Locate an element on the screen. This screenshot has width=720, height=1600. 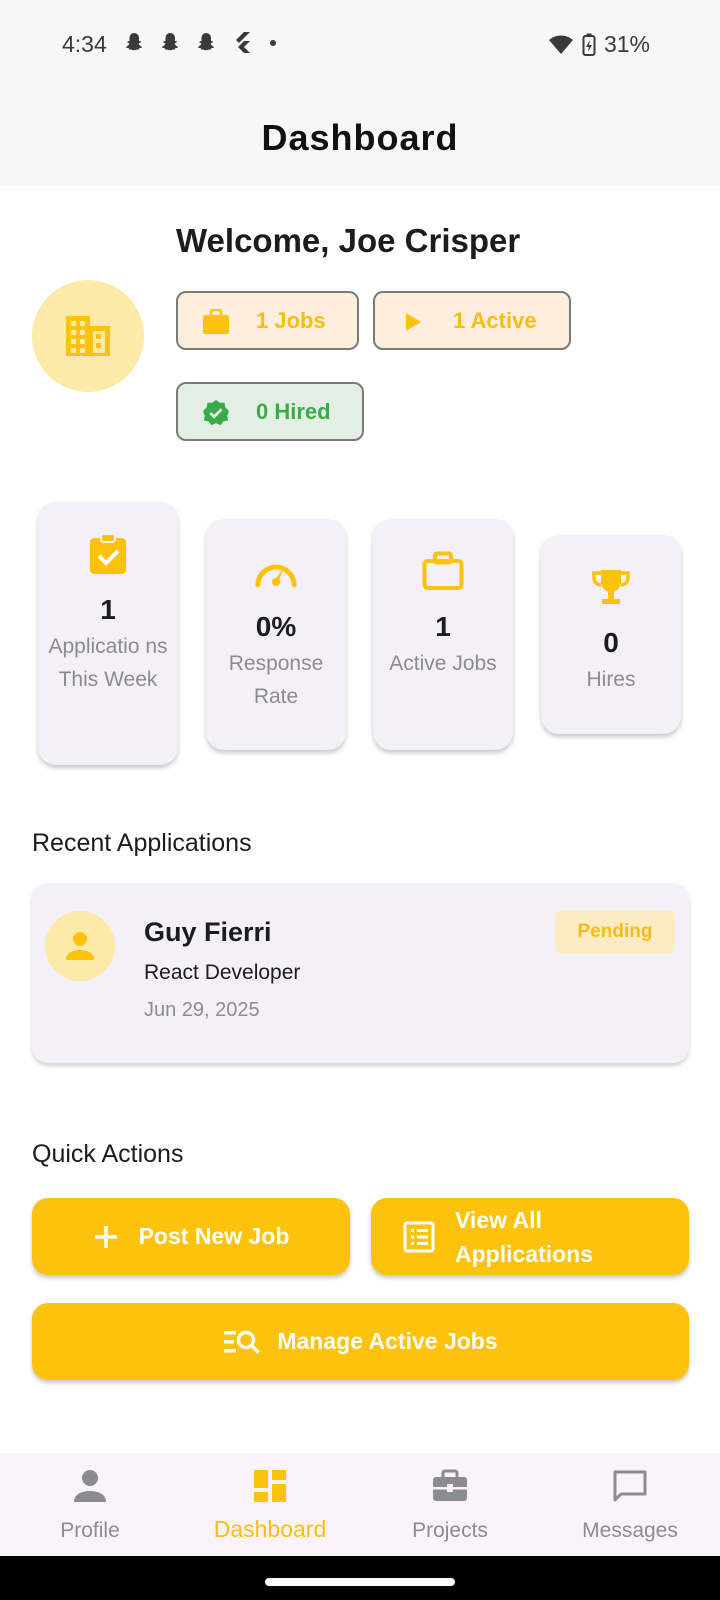
app-bar: Dashboard is located at coordinates (360, 138).